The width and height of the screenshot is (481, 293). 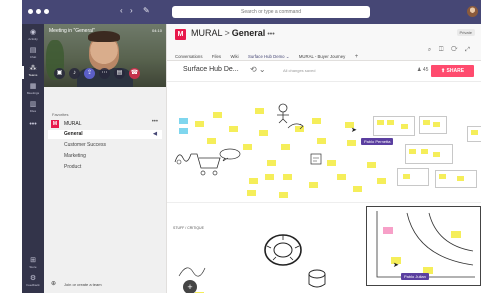 I want to click on back-arrow-icon: ‹, so click(x=121, y=10).